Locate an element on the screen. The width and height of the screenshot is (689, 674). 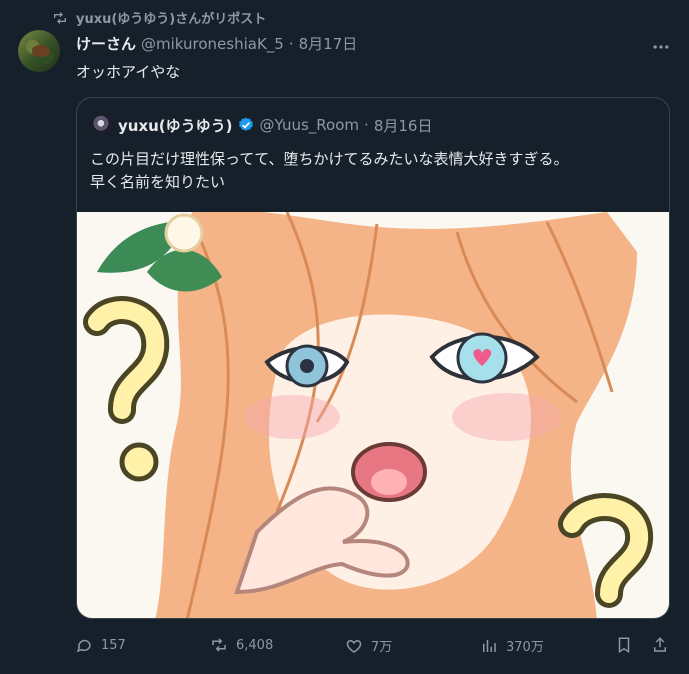
post-header: けーさん @mikuroneshiaK_5 · 8月17日 is located at coordinates (216, 43).